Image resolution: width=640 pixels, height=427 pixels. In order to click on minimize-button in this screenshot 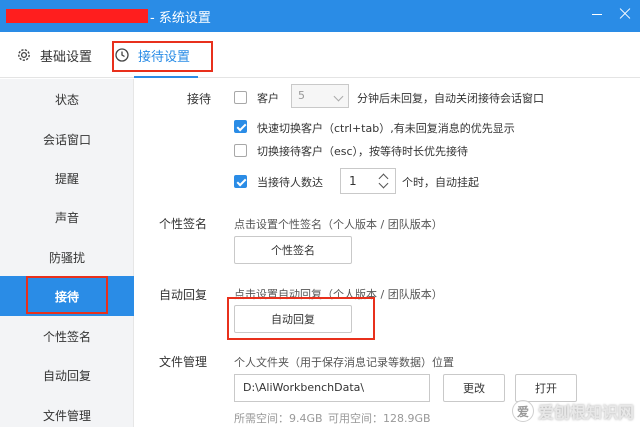, I will do `click(597, 14)`.